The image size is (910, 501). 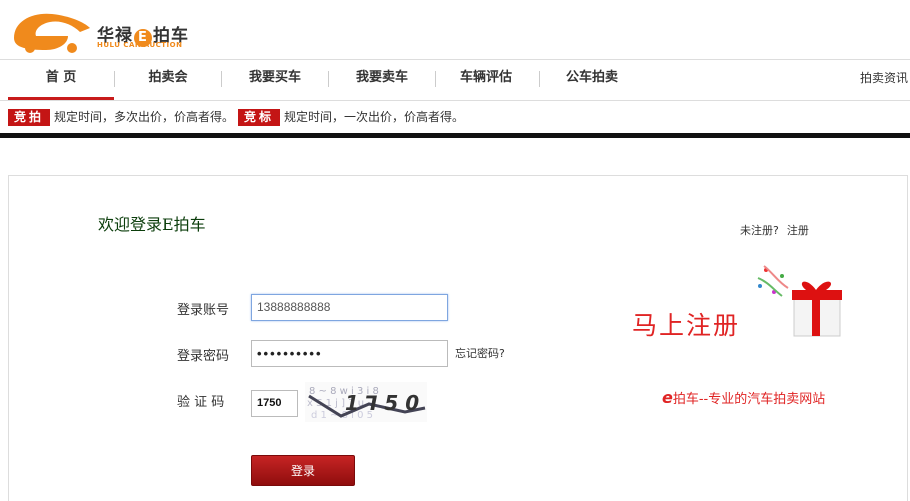 I want to click on tender-tag: 竞标, so click(x=259, y=117).